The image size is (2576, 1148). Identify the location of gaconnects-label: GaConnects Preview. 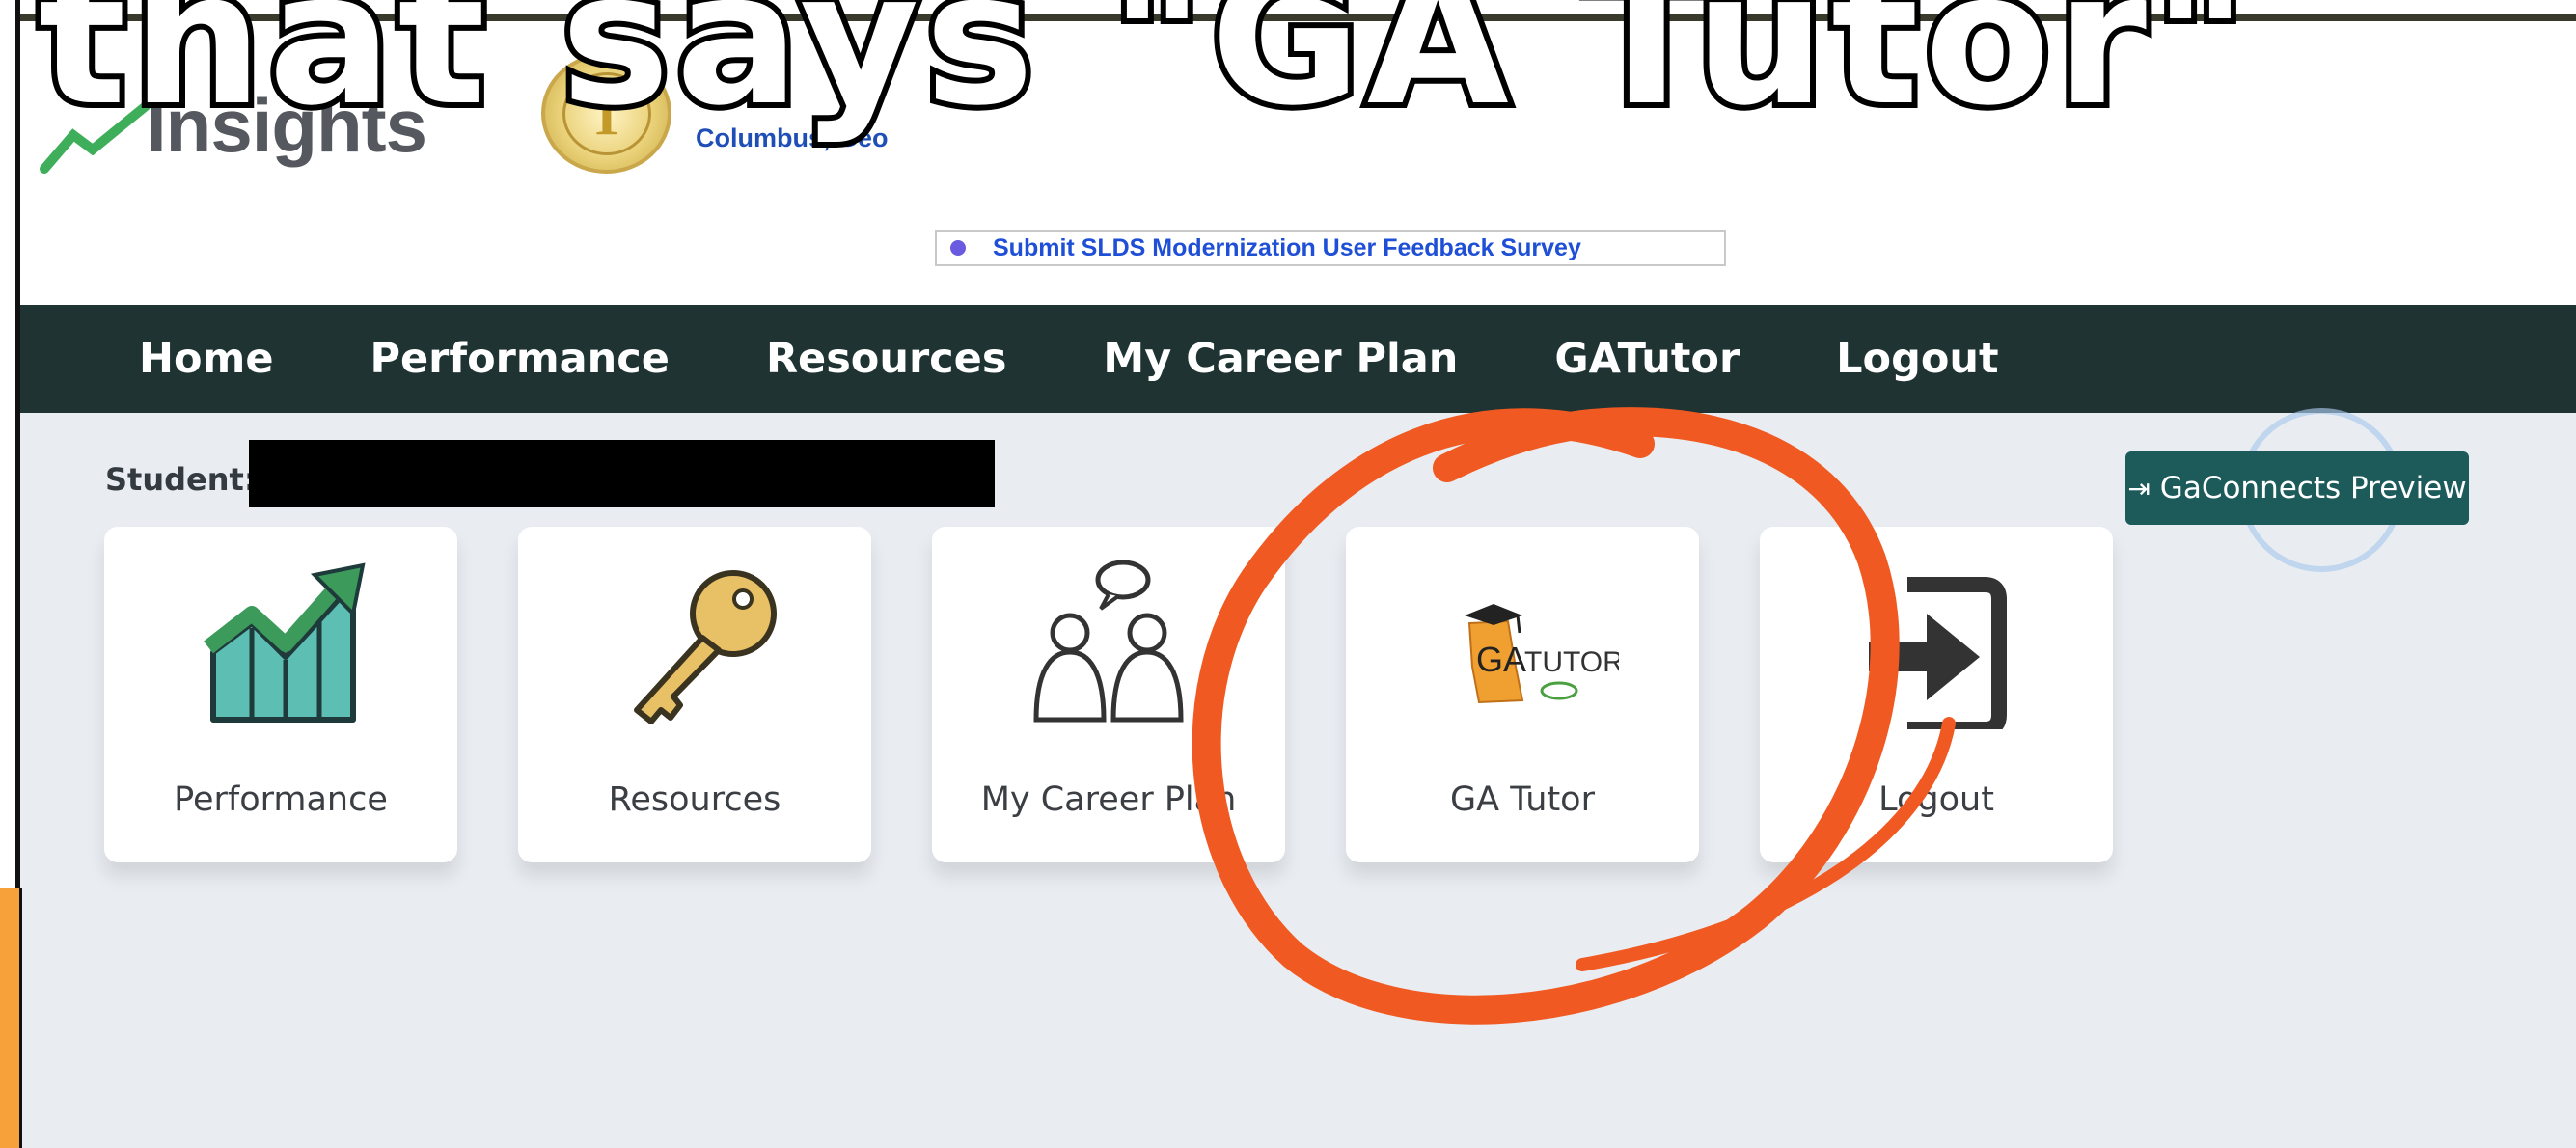
(2313, 488).